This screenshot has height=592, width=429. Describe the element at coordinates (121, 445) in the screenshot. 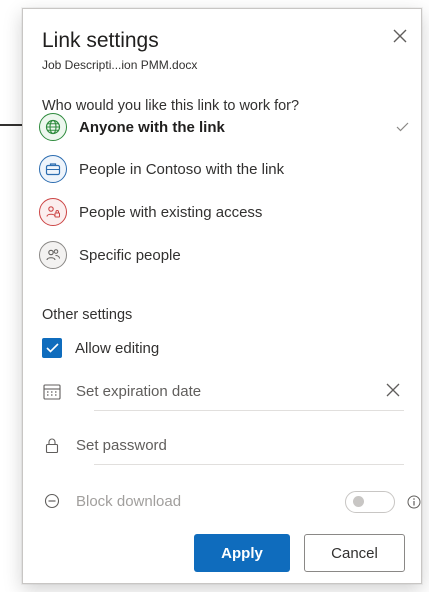

I see `password-placeholder: Set password` at that location.